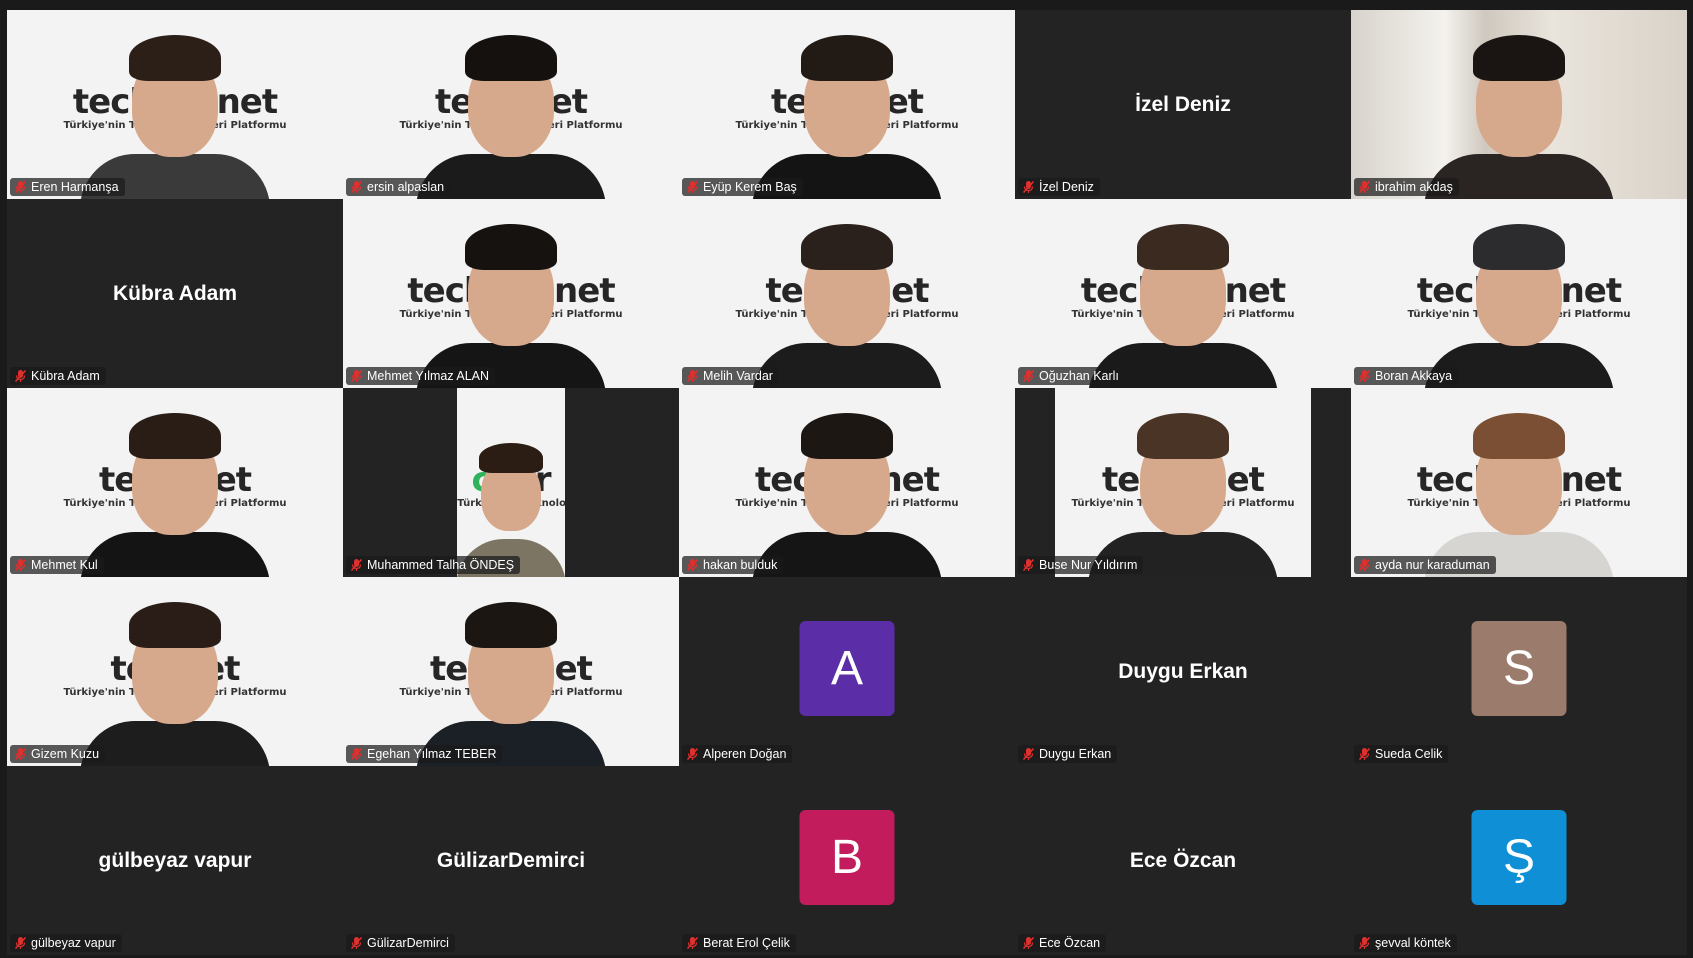  I want to click on participant-avatar: Ş, so click(1519, 857).